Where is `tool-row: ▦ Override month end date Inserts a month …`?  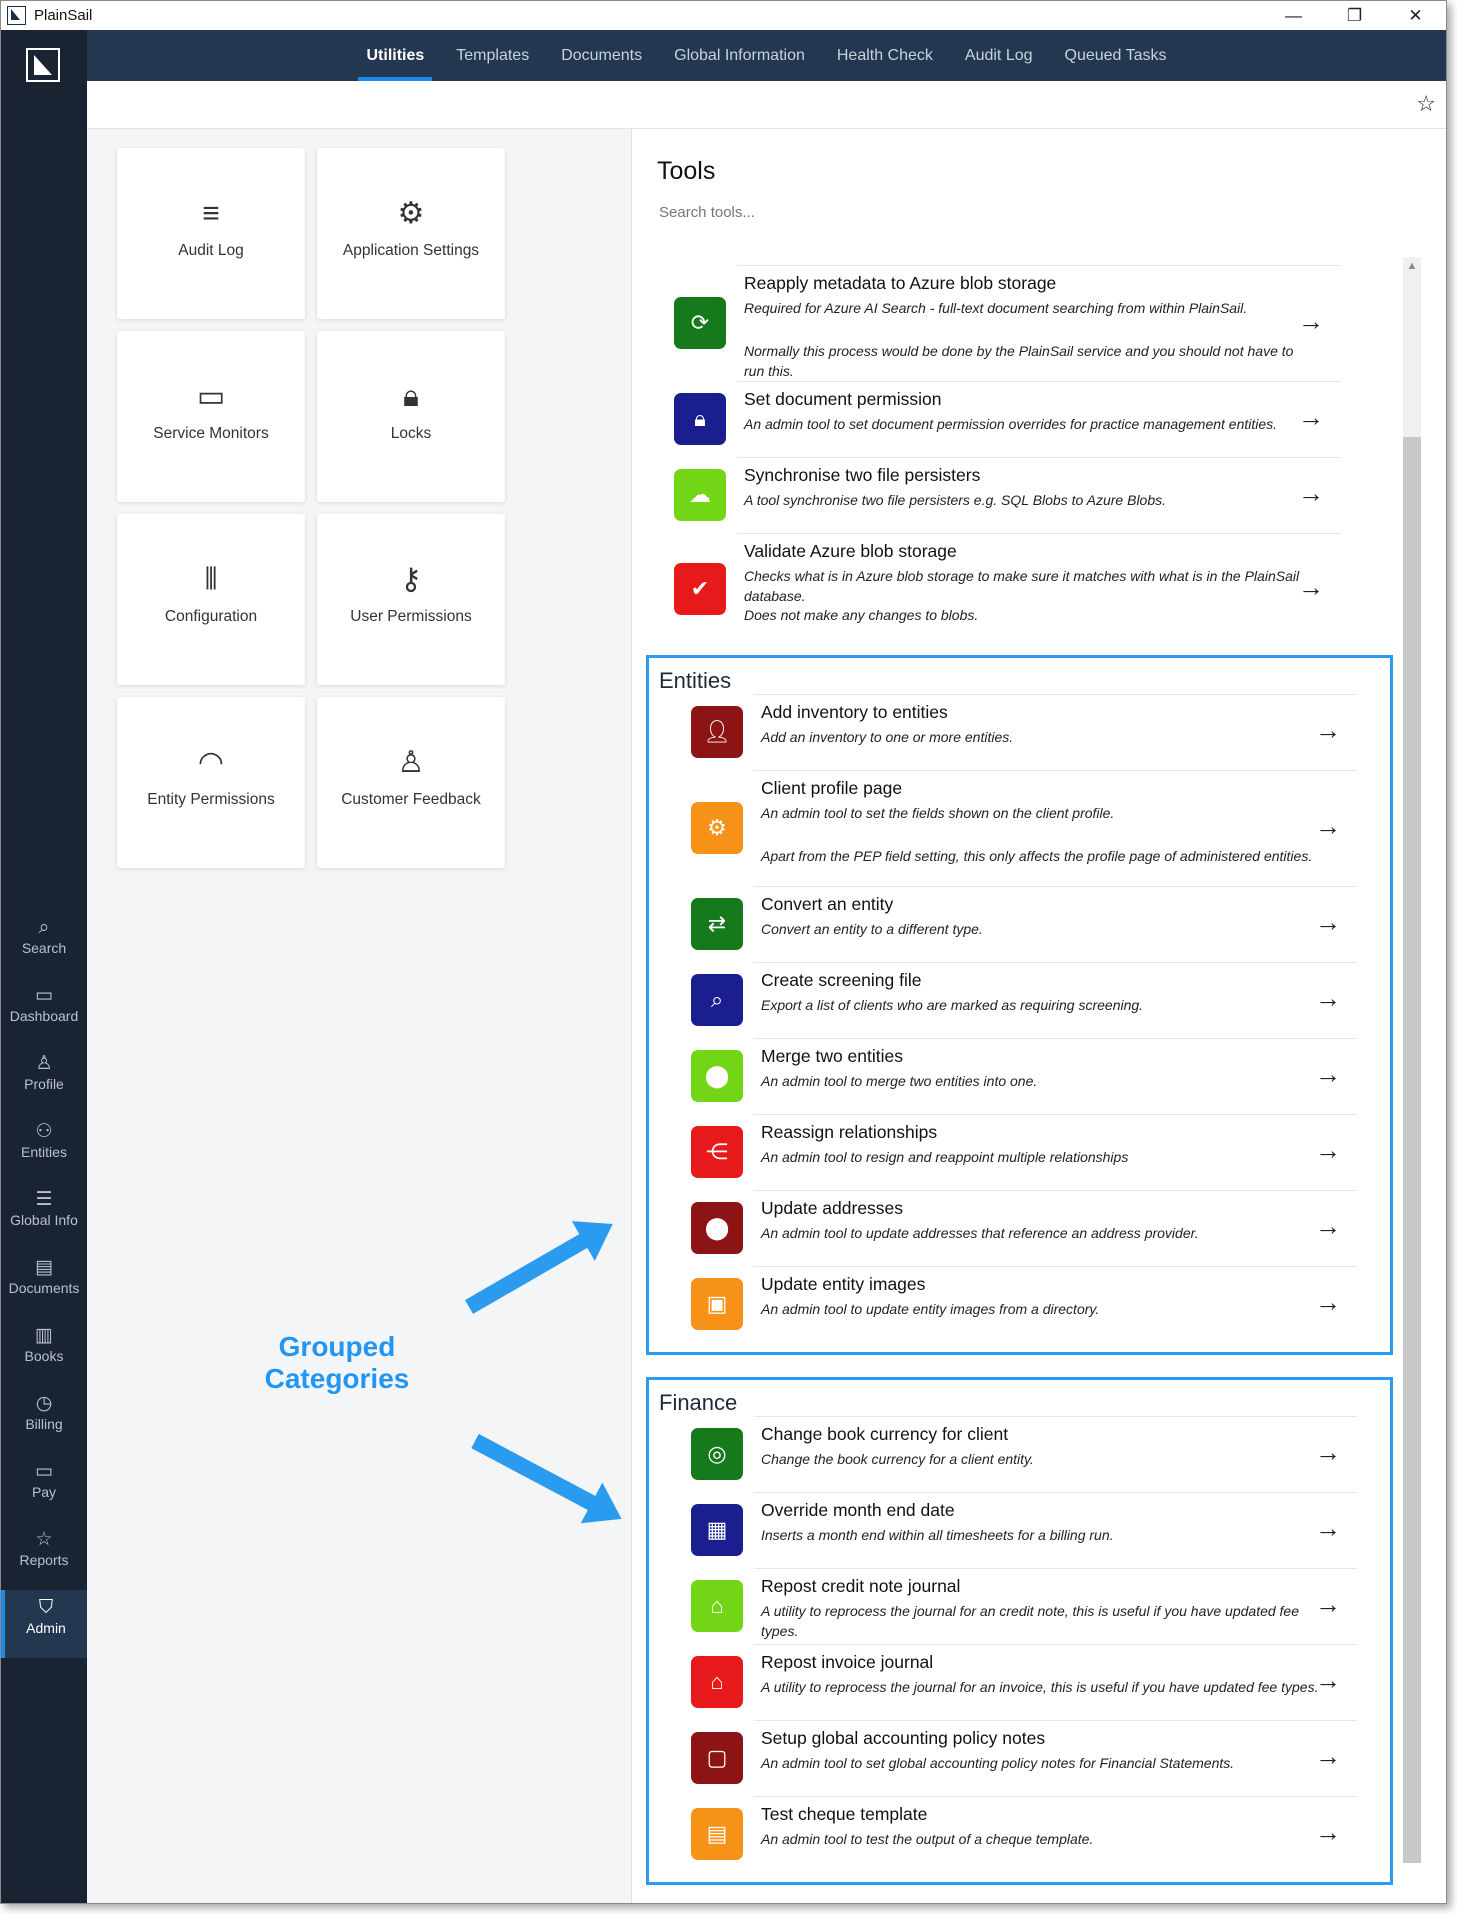
tool-row: ▦ Override month end date Inserts a month … is located at coordinates (1009, 1530).